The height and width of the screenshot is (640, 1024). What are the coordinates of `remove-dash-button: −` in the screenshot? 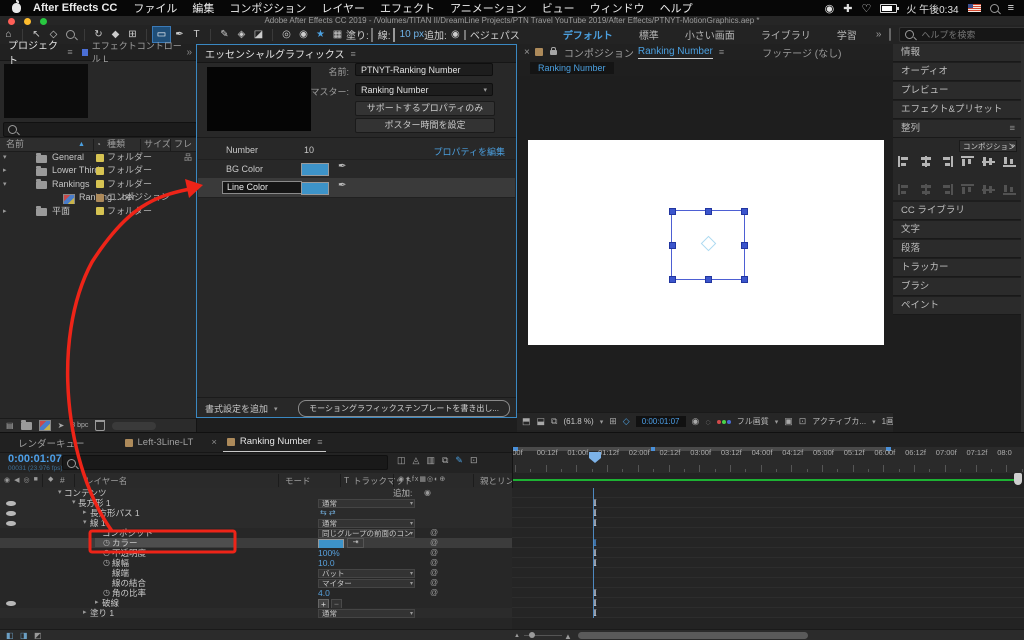 It's located at (336, 603).